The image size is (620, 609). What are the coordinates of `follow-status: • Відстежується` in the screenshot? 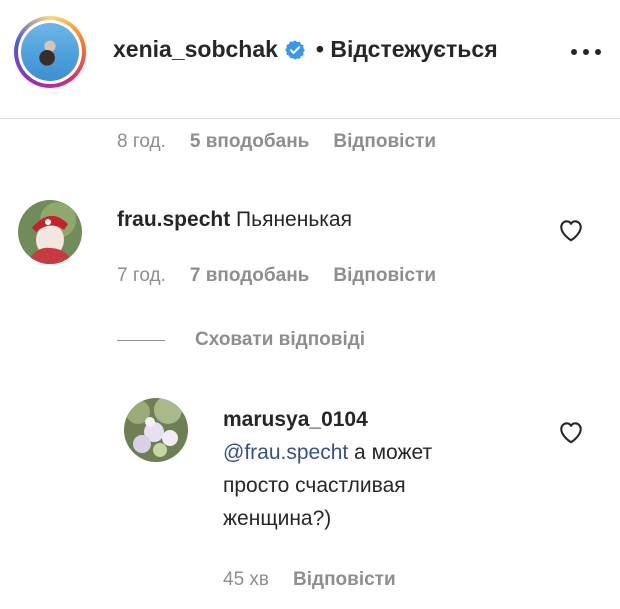 It's located at (407, 49).